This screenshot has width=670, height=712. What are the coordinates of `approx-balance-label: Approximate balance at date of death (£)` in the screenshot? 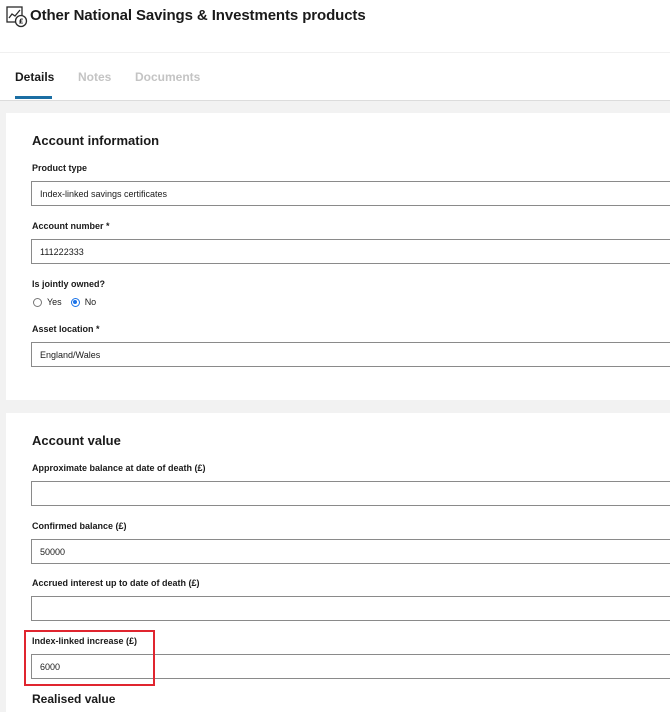 It's located at (119, 468).